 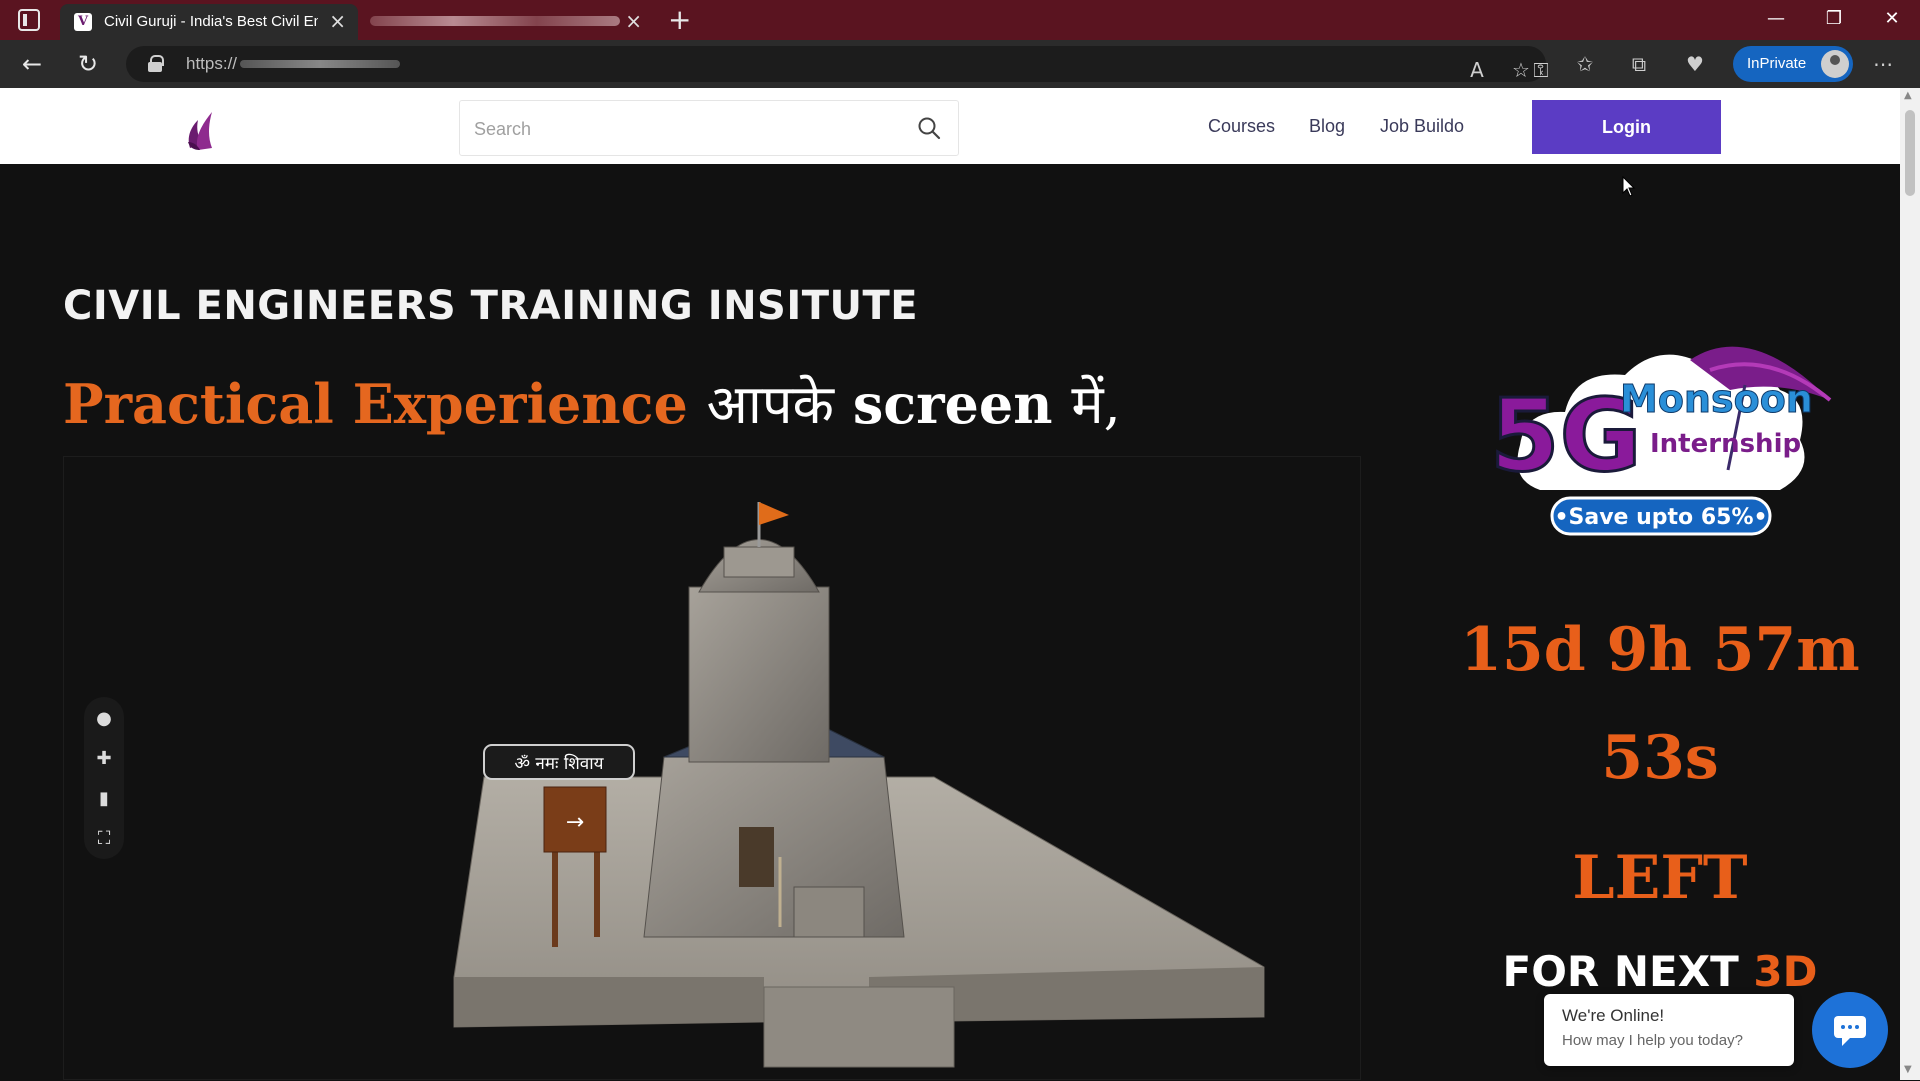 What do you see at coordinates (320, 64) in the screenshot?
I see `redacted-url` at bounding box center [320, 64].